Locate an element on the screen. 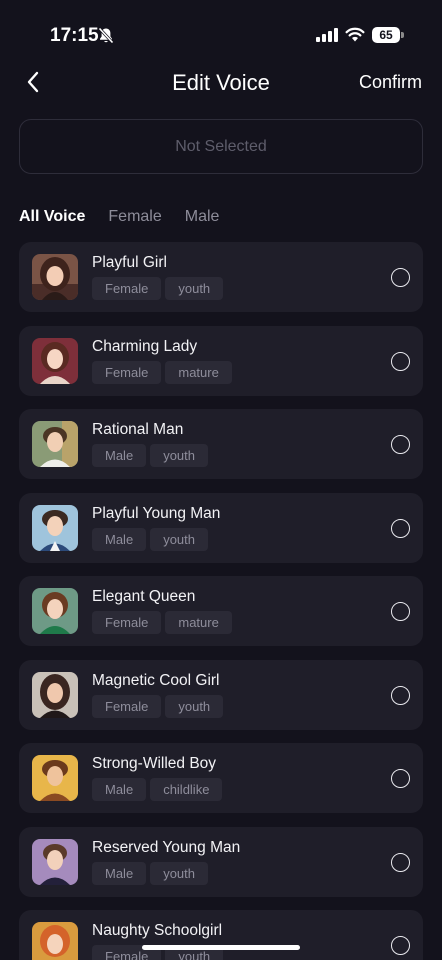  voice-item-charming-lady: Charming Lady Female mature is located at coordinates (221, 360).